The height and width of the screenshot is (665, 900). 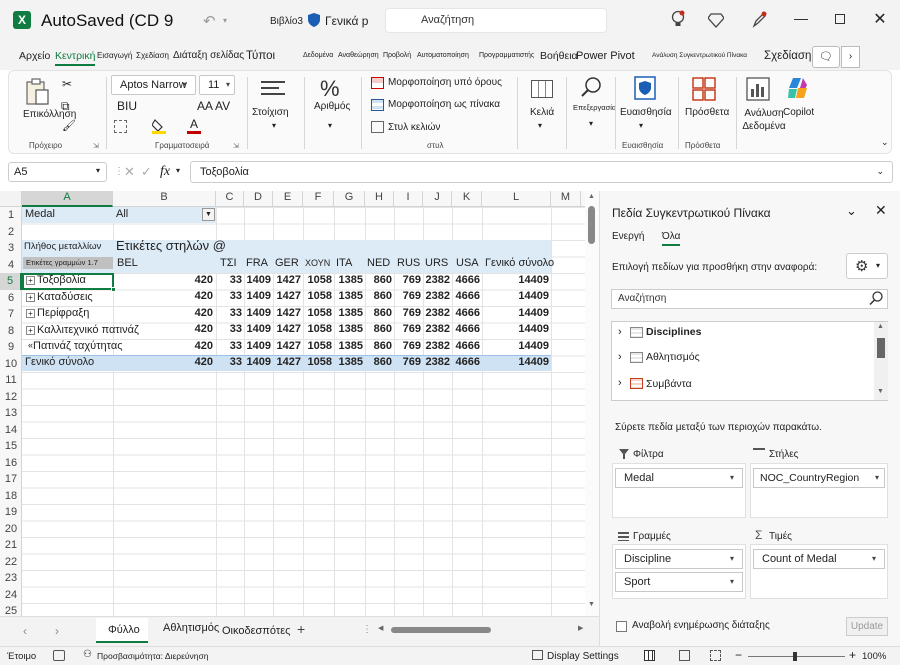 What do you see at coordinates (542, 89) in the screenshot?
I see `cells-icon` at bounding box center [542, 89].